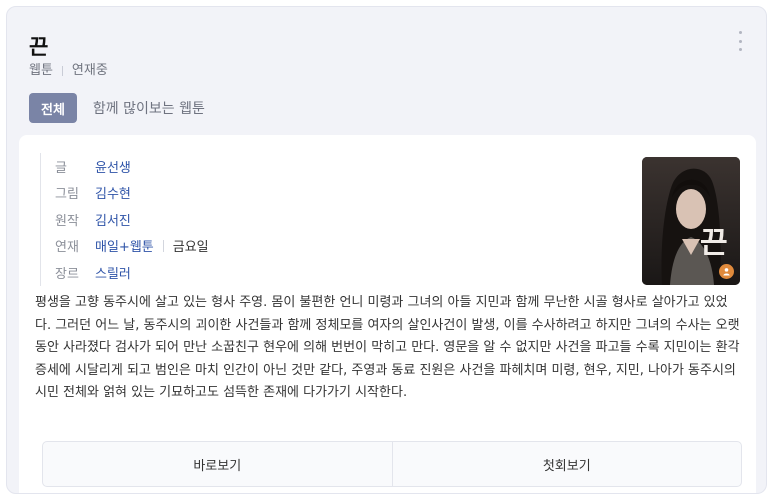  What do you see at coordinates (132, 272) in the screenshot?
I see `info-row-genre: 장르 스릴러` at bounding box center [132, 272].